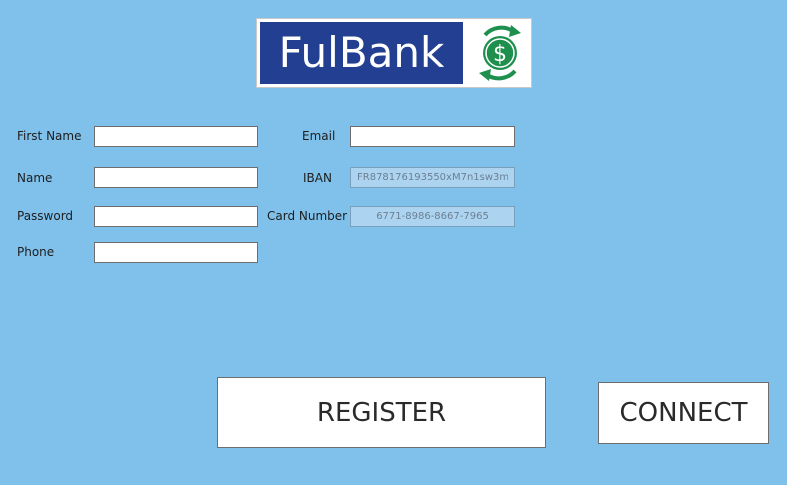 This screenshot has width=787, height=485. I want to click on register-button: REGISTER, so click(381, 412).